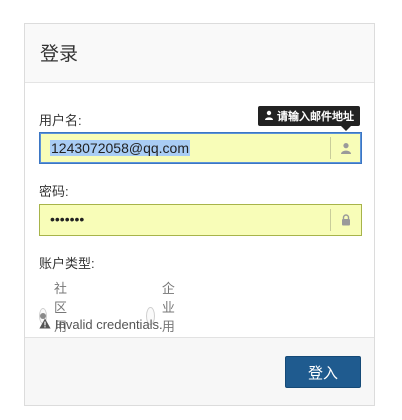 This screenshot has width=402, height=420. What do you see at coordinates (67, 263) in the screenshot?
I see `account-type-label: 账户类型:` at bounding box center [67, 263].